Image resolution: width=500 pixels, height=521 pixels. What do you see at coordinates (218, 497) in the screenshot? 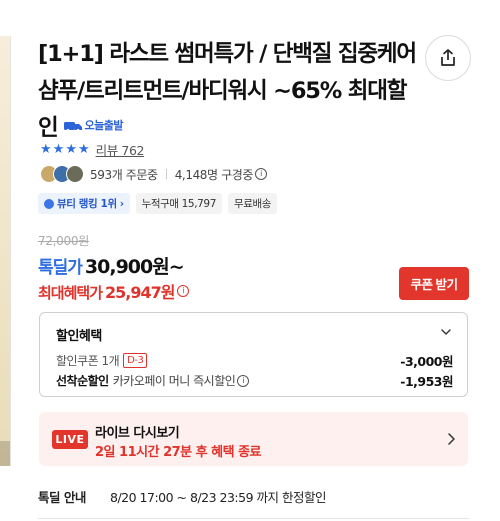
I see `deal-period-value: 8/20 17:00 ~ 8/23 23:59 까지 한정할인` at bounding box center [218, 497].